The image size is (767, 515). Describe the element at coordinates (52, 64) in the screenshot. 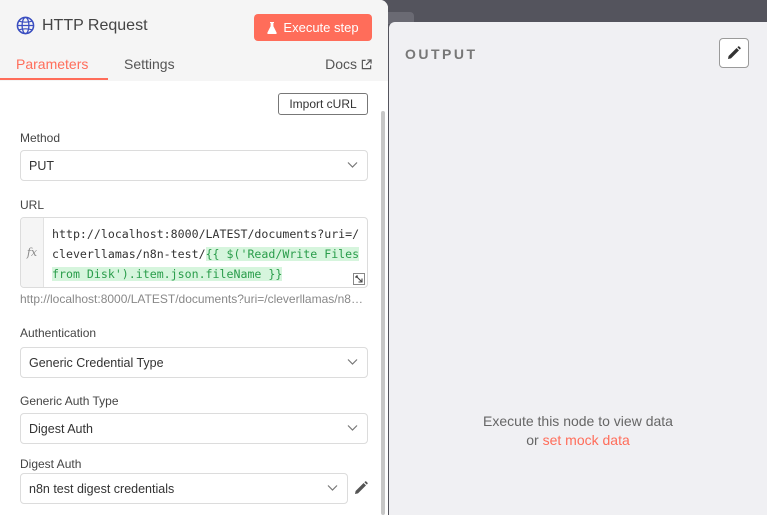

I see `tab-parameters: Parameters` at that location.